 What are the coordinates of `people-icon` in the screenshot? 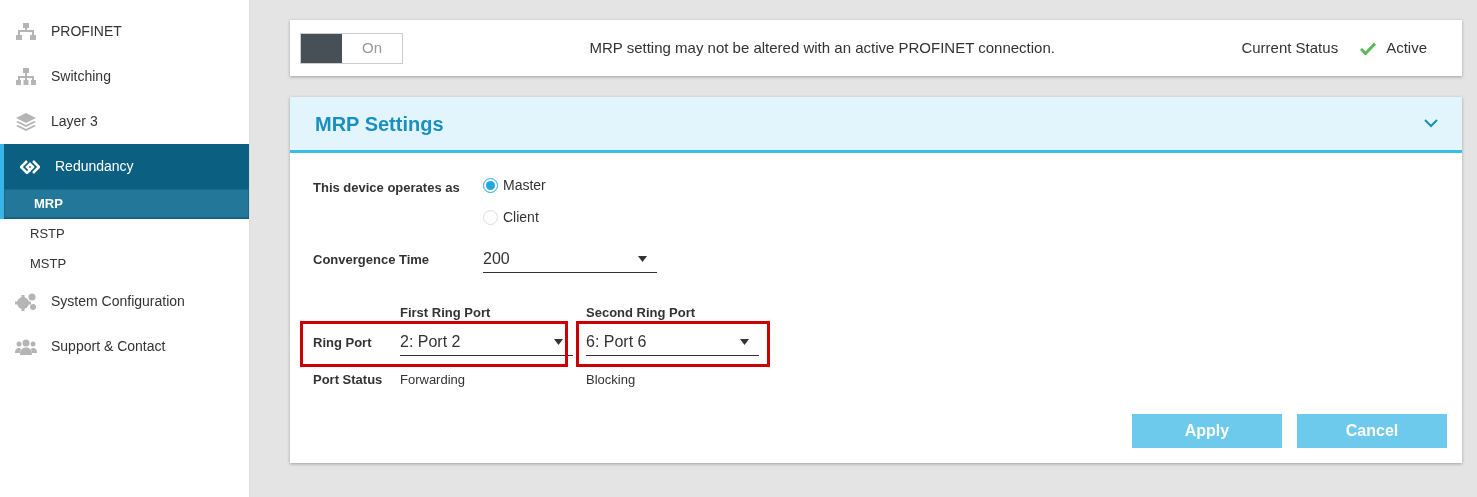 It's located at (26, 346).